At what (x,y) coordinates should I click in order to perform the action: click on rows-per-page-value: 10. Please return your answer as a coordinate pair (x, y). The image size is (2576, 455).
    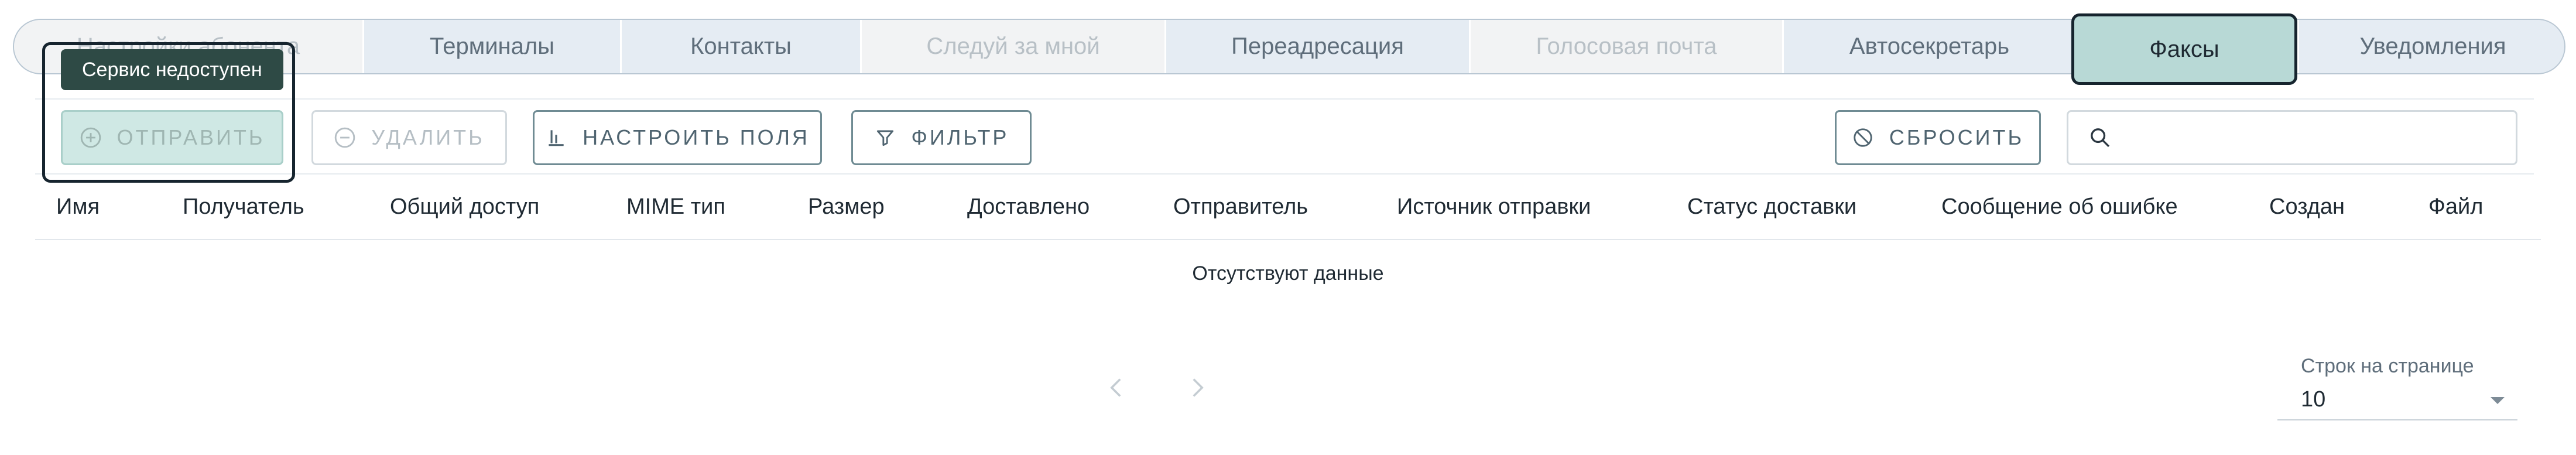
    Looking at the image, I should click on (2313, 399).